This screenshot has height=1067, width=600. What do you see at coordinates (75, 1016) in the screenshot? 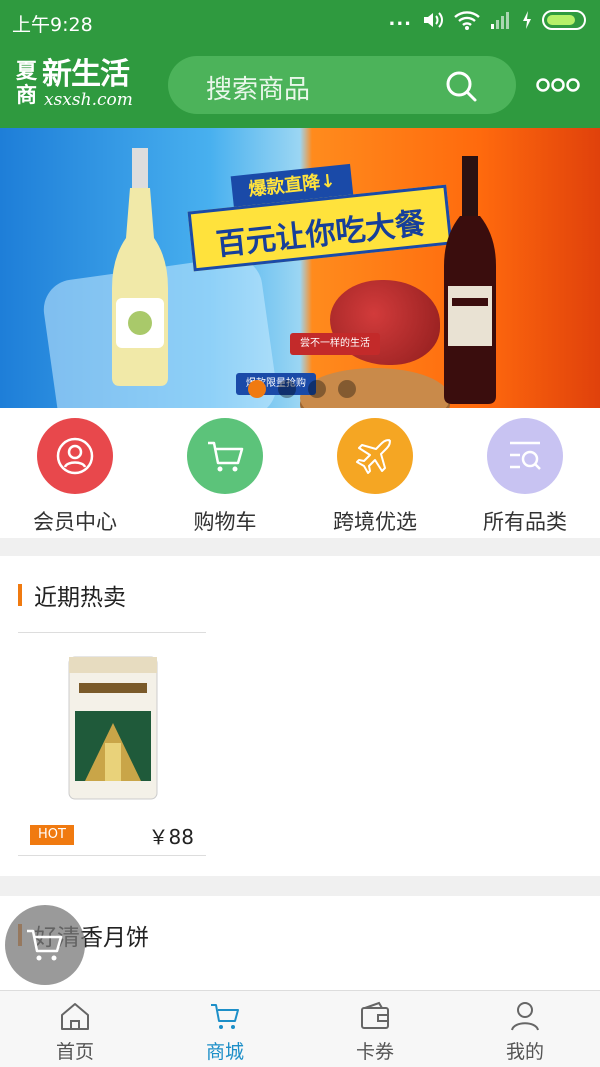
I see `home-icon` at bounding box center [75, 1016].